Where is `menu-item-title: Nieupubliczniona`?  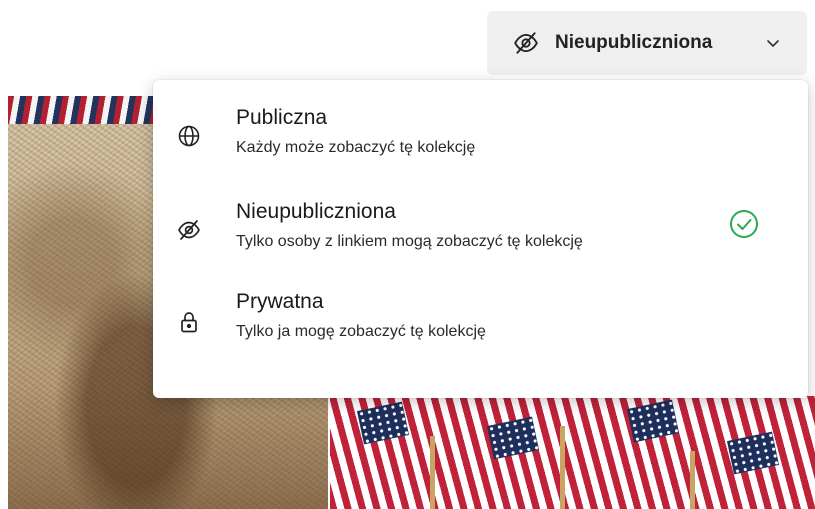 menu-item-title: Nieupubliczniona is located at coordinates (316, 211).